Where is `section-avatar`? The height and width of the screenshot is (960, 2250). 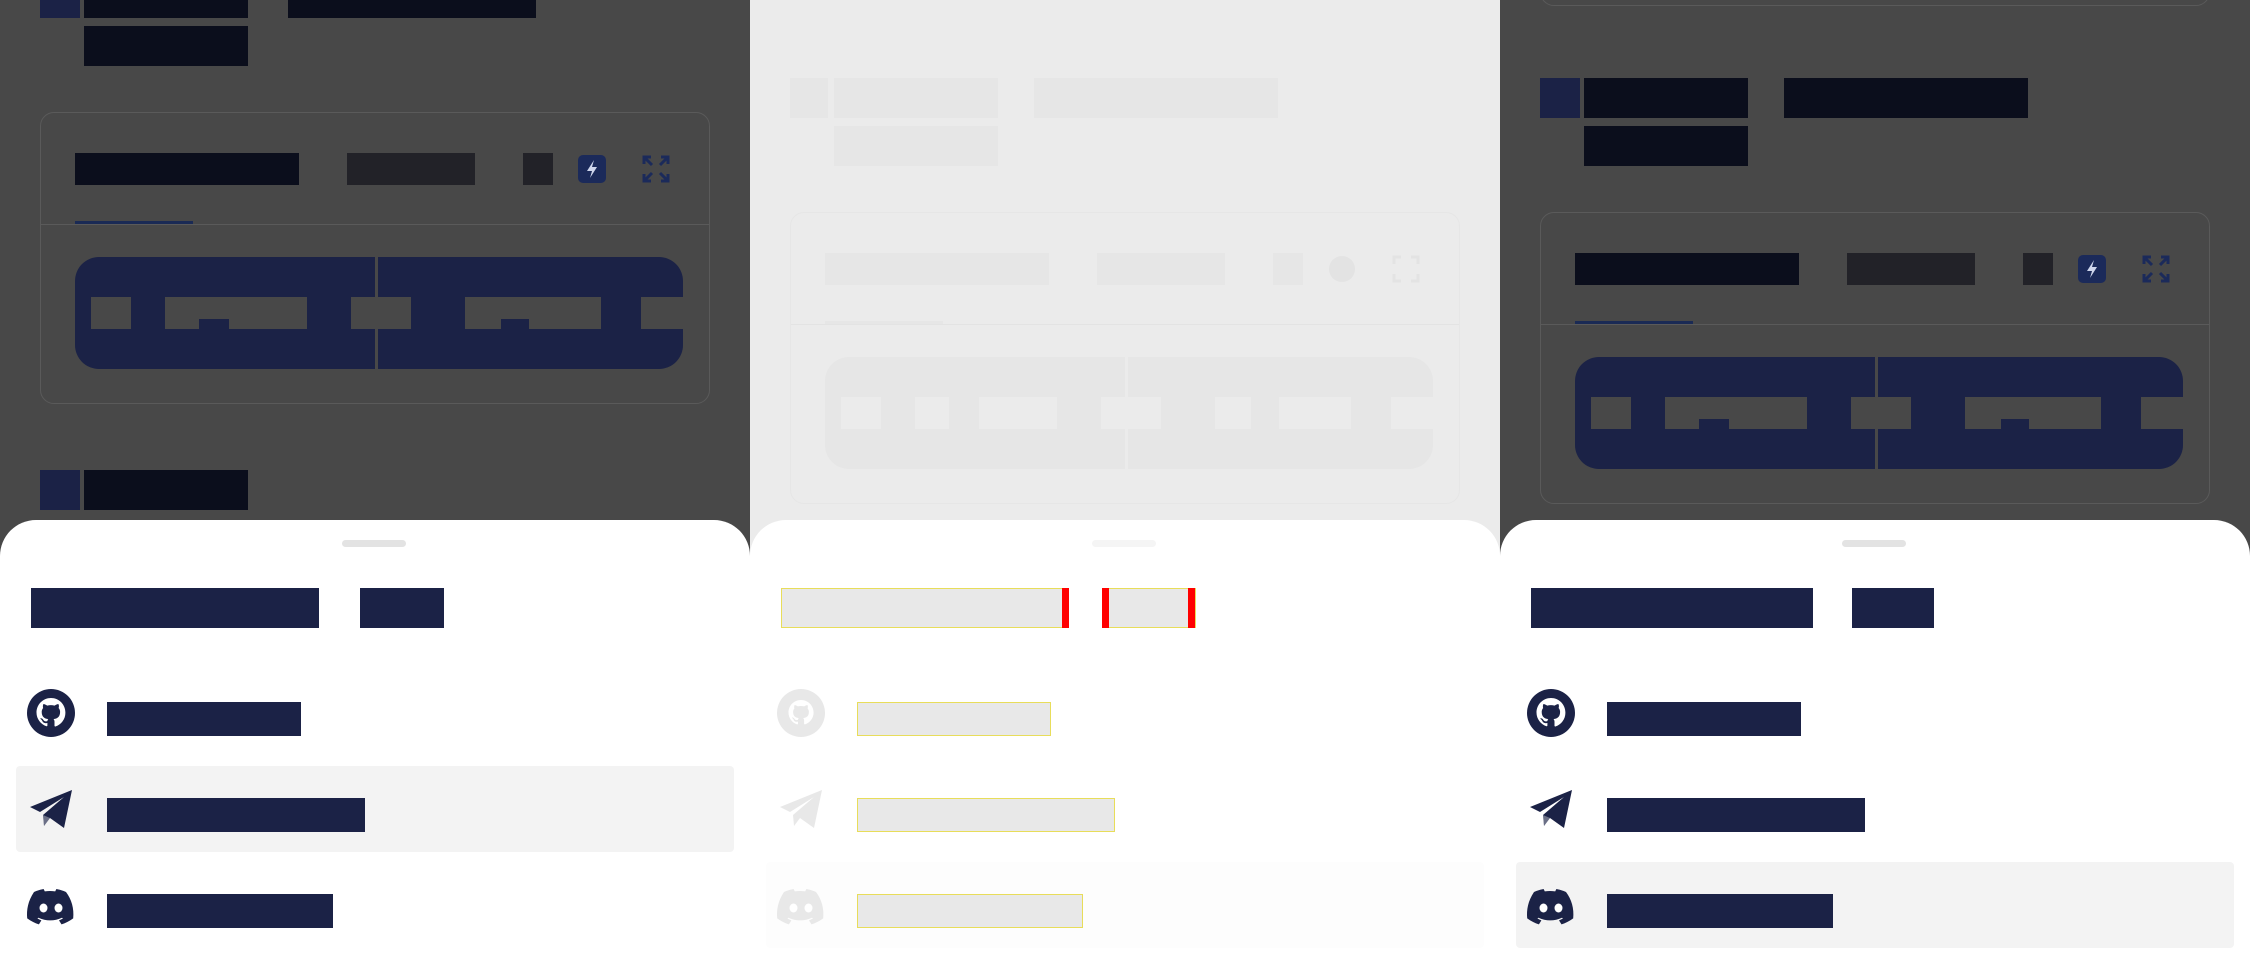
section-avatar is located at coordinates (60, 490).